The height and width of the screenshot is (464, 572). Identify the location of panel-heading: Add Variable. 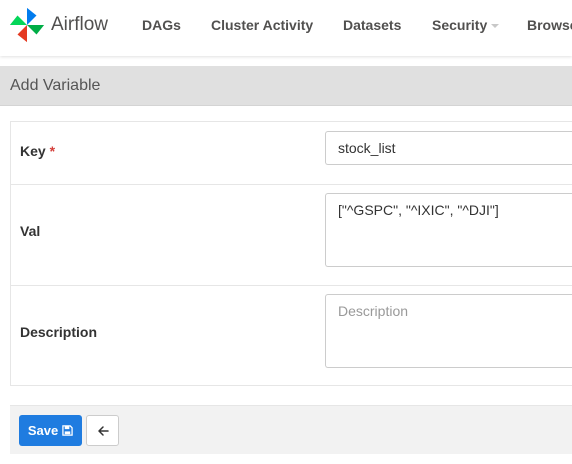
(286, 86).